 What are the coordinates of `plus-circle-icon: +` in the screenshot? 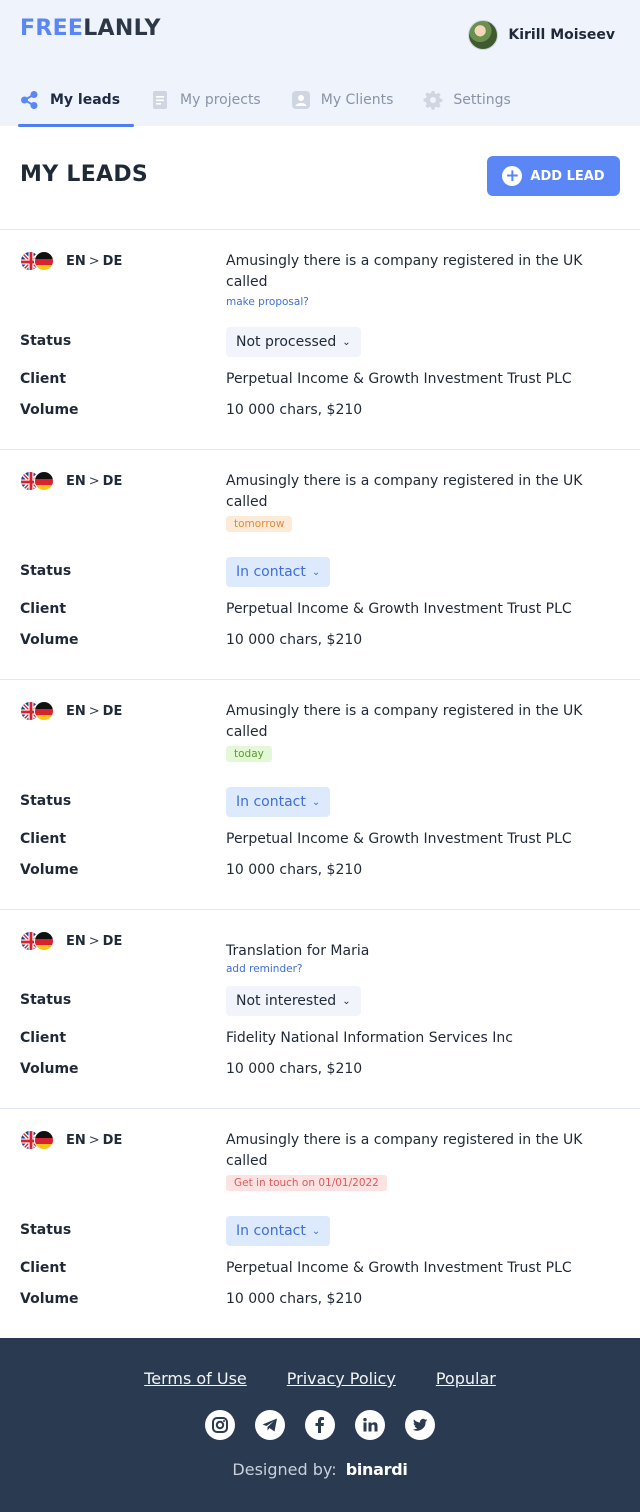 It's located at (512, 176).